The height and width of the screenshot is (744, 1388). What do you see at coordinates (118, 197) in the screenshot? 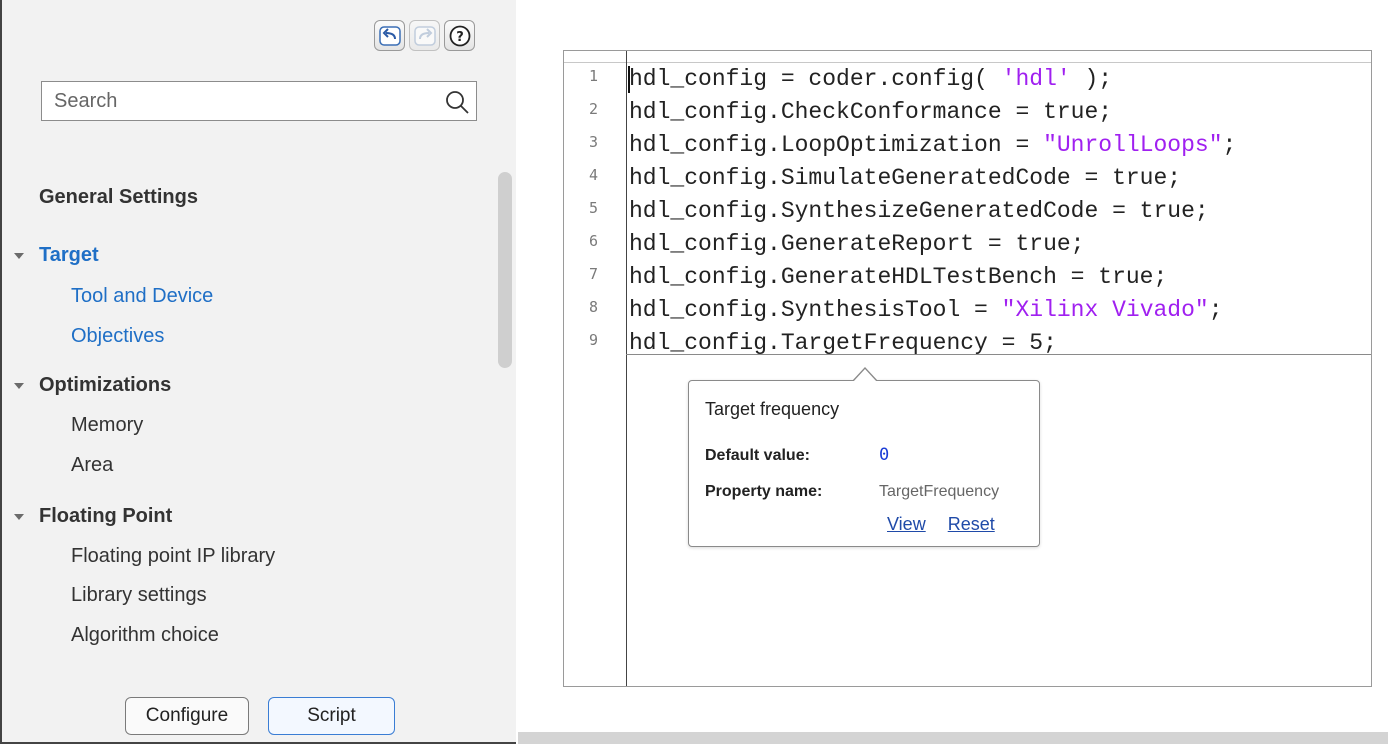
I see `nav-general-settings: General Settings` at bounding box center [118, 197].